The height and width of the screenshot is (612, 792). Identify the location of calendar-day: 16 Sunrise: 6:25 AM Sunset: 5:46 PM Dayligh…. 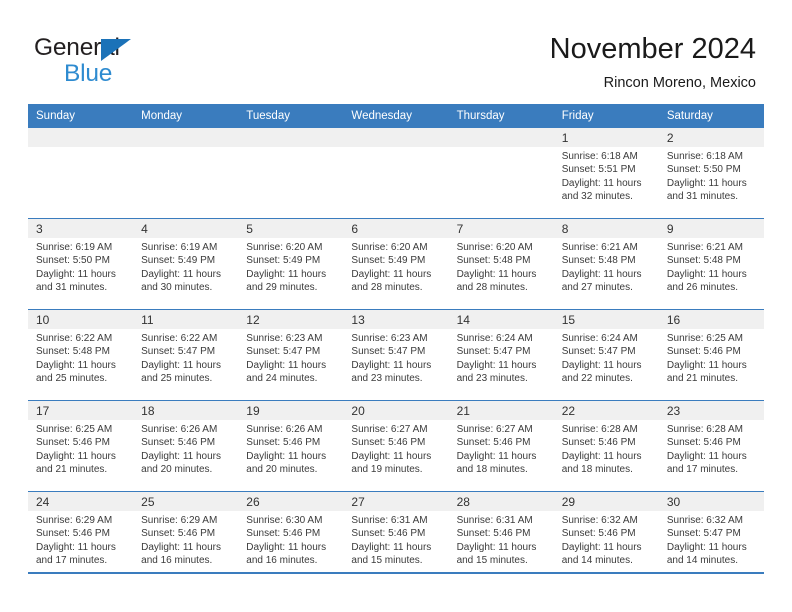
(711, 355).